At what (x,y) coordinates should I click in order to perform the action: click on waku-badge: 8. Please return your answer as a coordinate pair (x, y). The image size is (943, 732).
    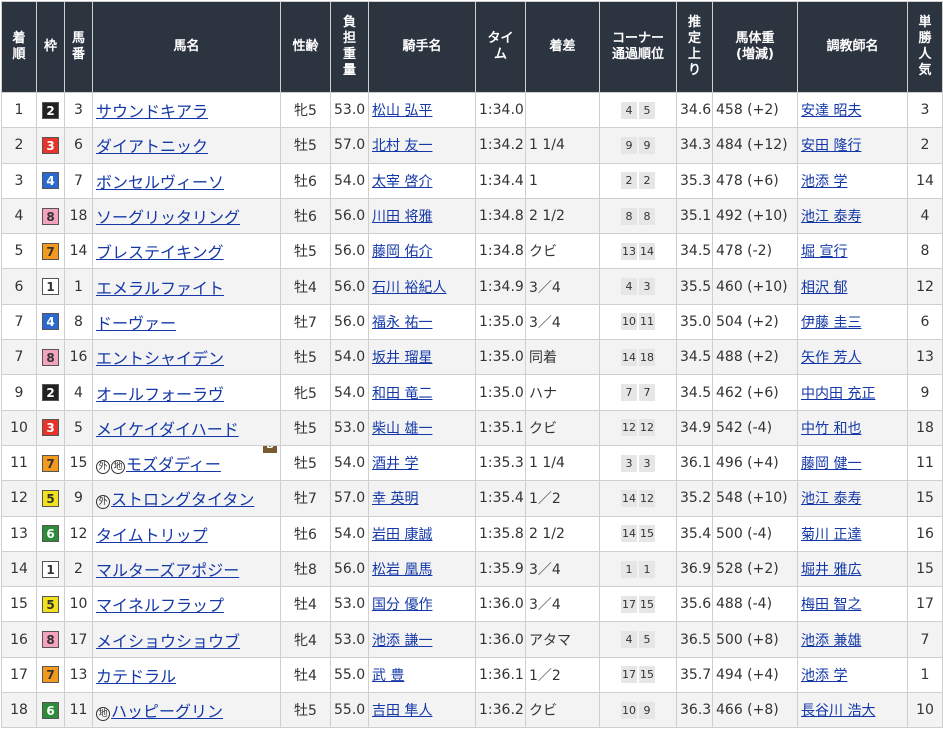
    Looking at the image, I should click on (50, 357).